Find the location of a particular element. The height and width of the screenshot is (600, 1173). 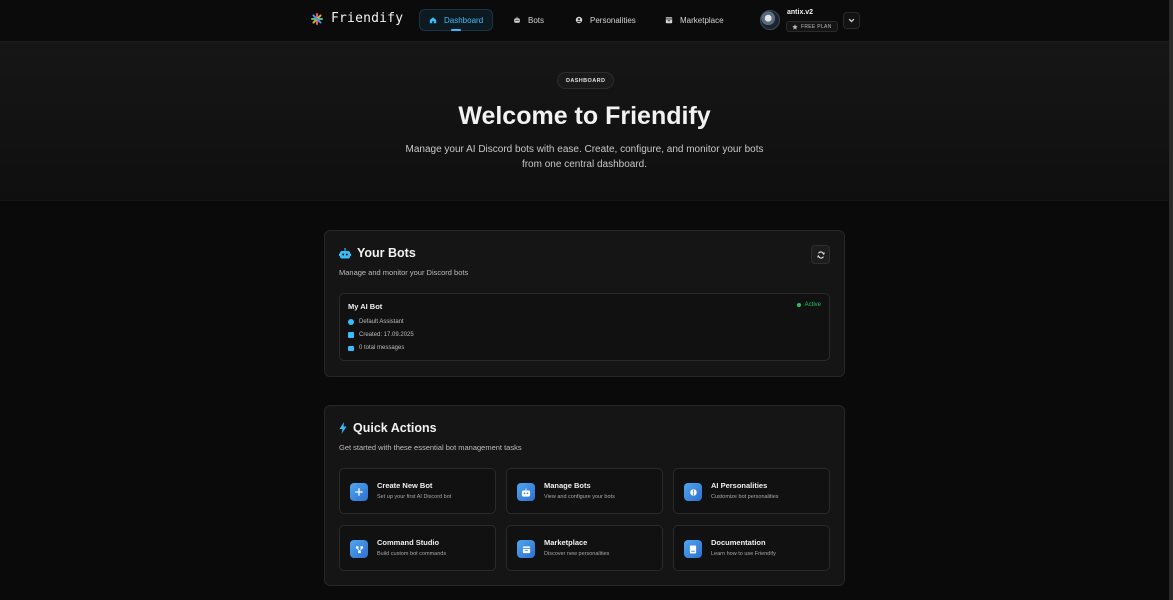

action-title: Create New Bot is located at coordinates (405, 485).